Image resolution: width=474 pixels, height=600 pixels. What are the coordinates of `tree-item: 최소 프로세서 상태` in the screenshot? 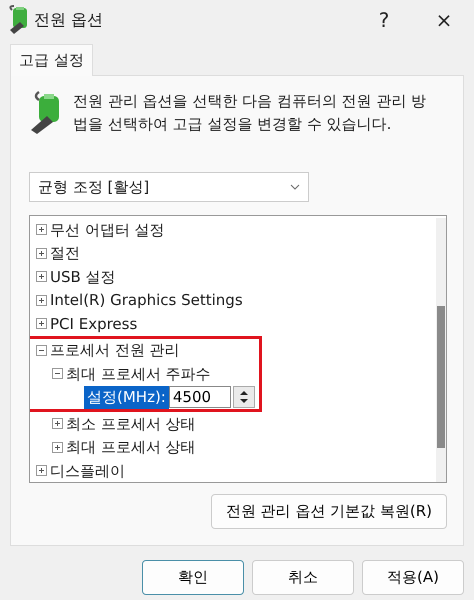 It's located at (131, 423).